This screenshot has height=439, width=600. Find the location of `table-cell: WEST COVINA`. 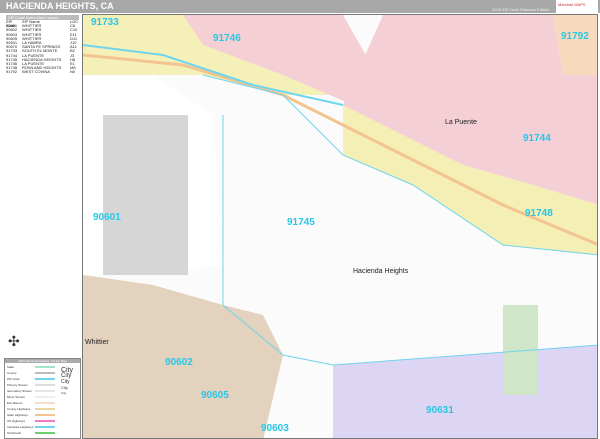

table-cell: WEST COVINA is located at coordinates (36, 72).